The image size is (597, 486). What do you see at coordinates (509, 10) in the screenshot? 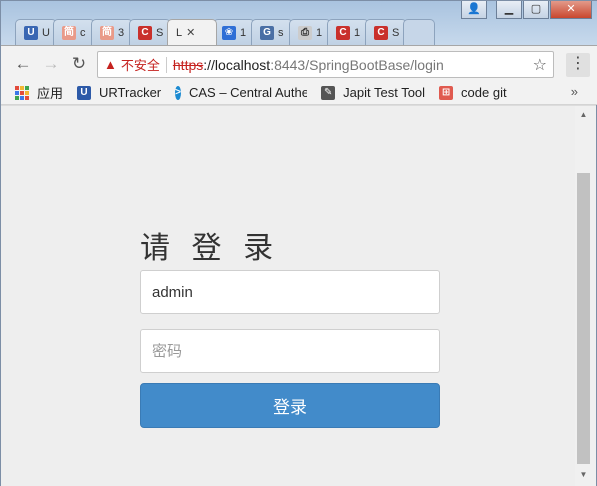
I see `minimize-button: ▁` at bounding box center [509, 10].